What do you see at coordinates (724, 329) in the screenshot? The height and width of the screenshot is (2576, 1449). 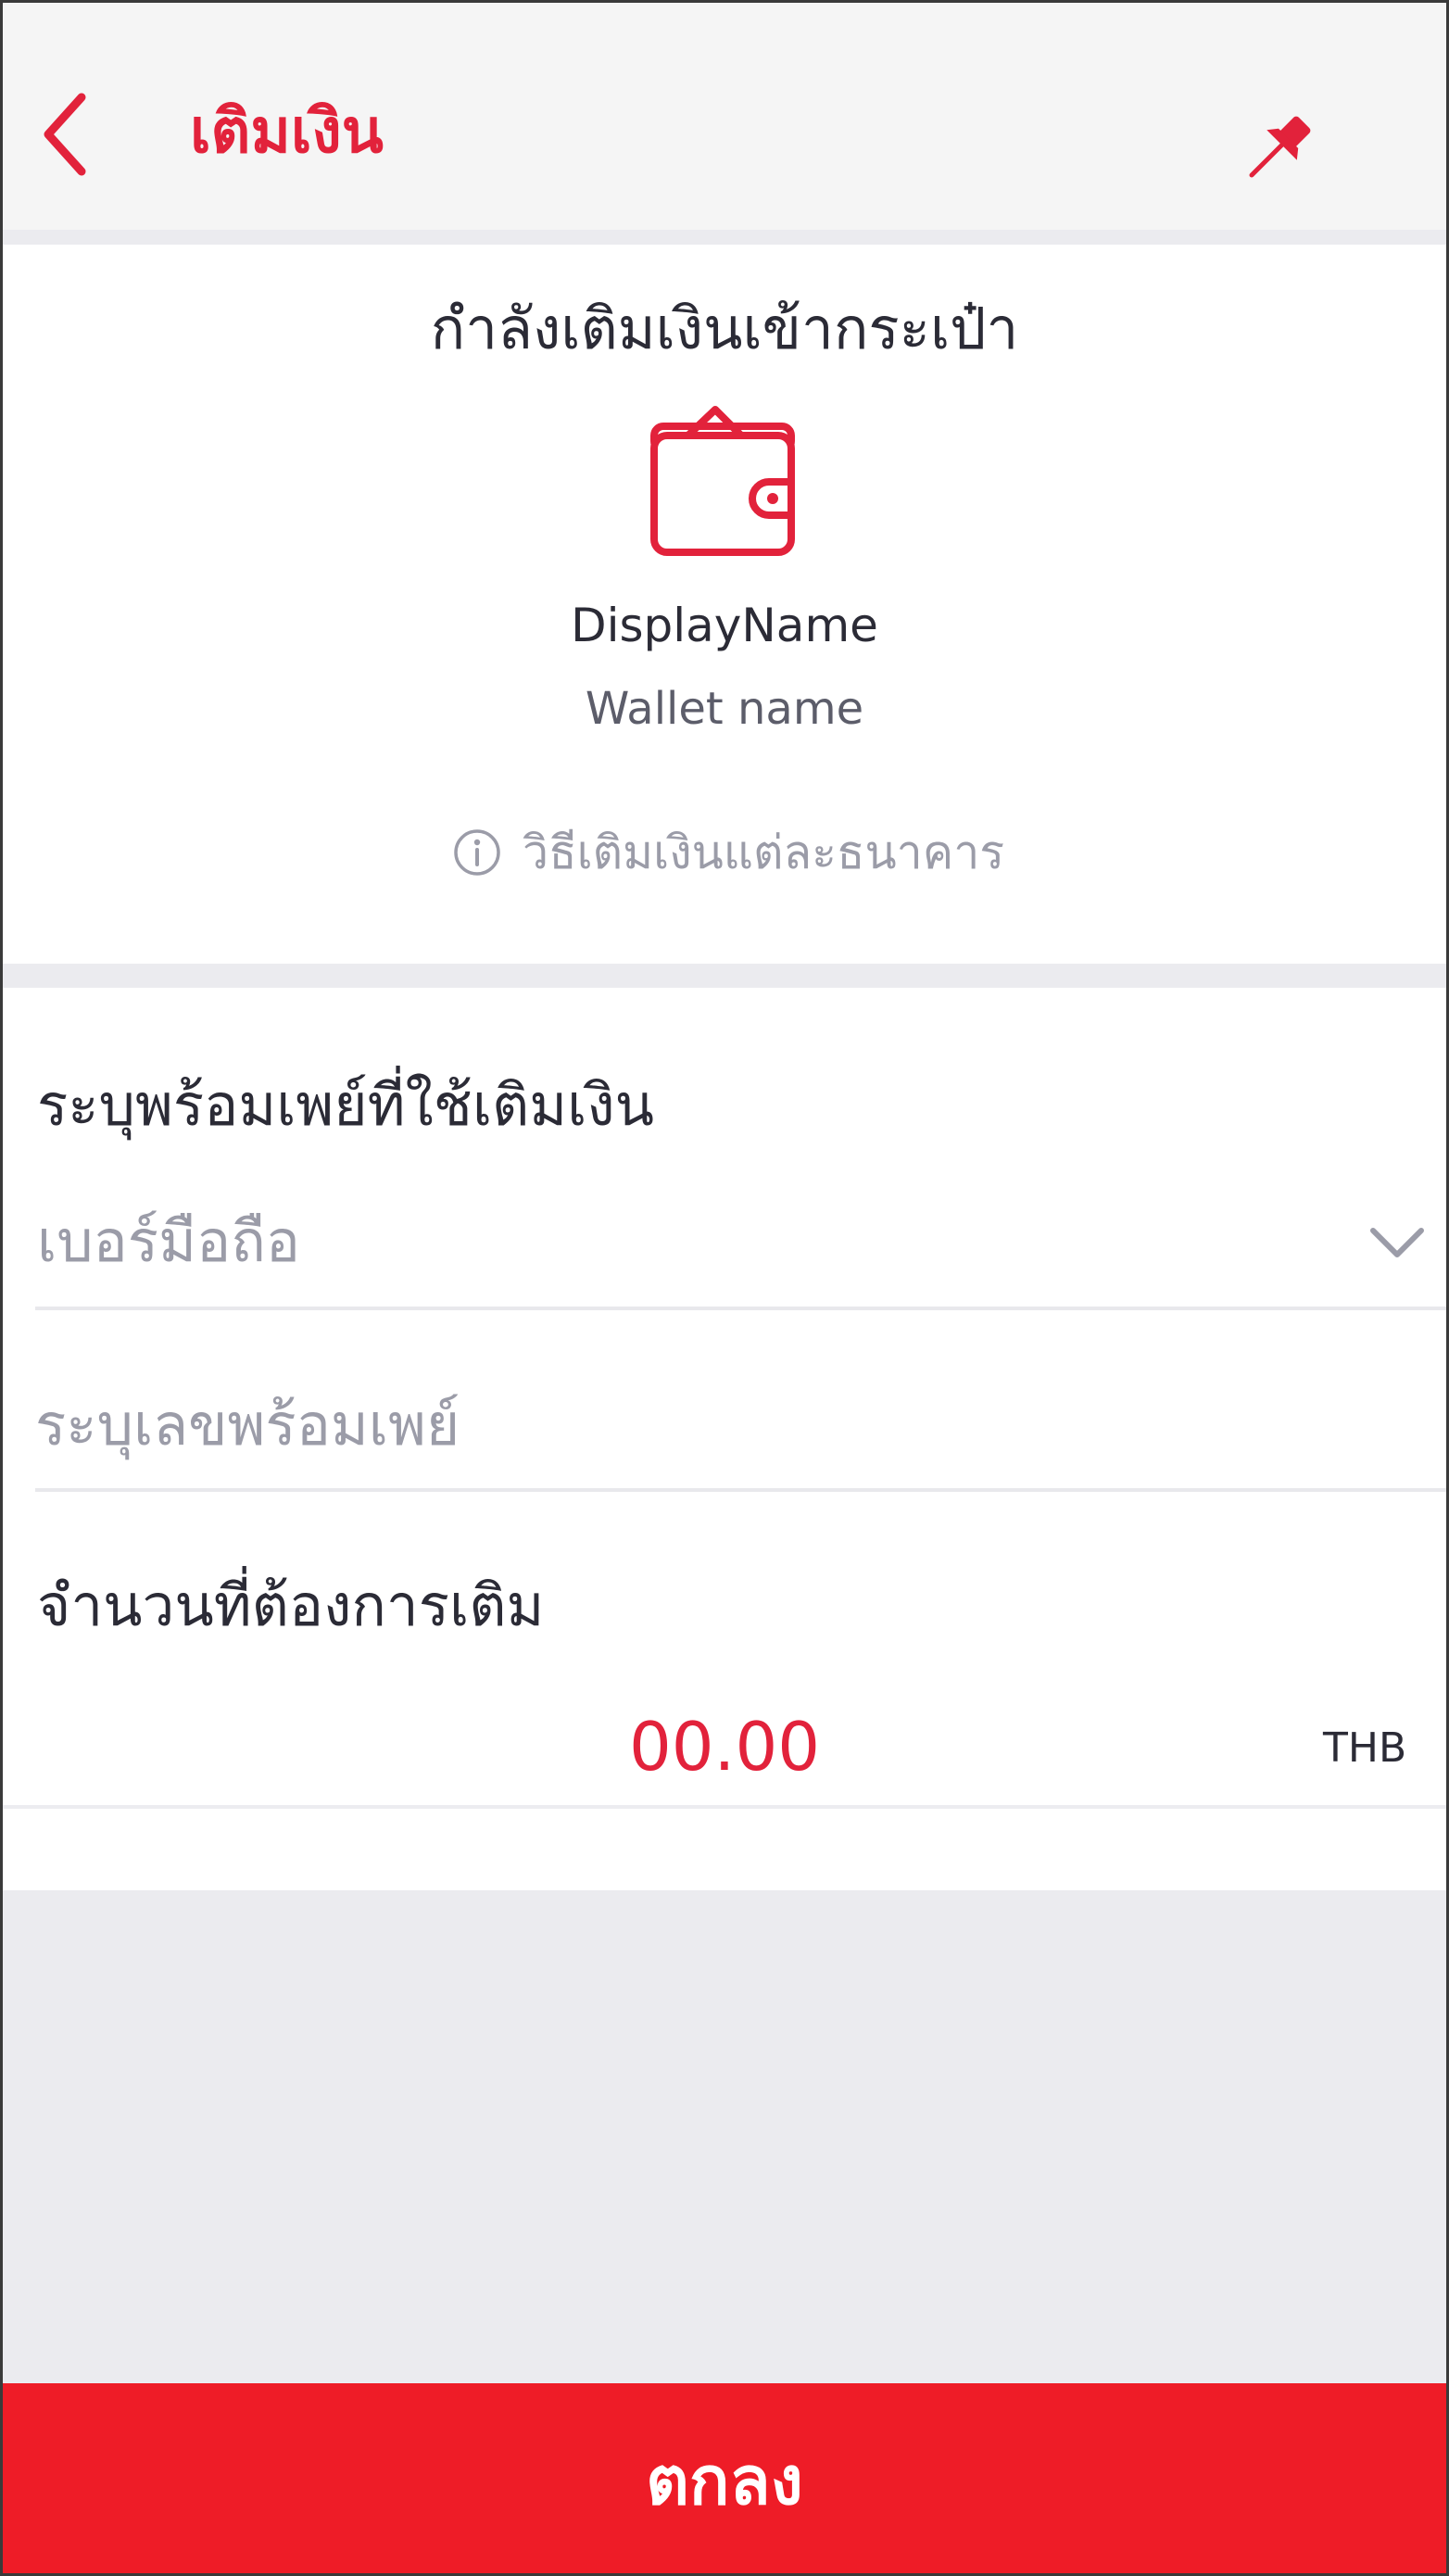 I see `wallet-heading: กำลังเติมเงินเข้ากระเป๋า` at bounding box center [724, 329].